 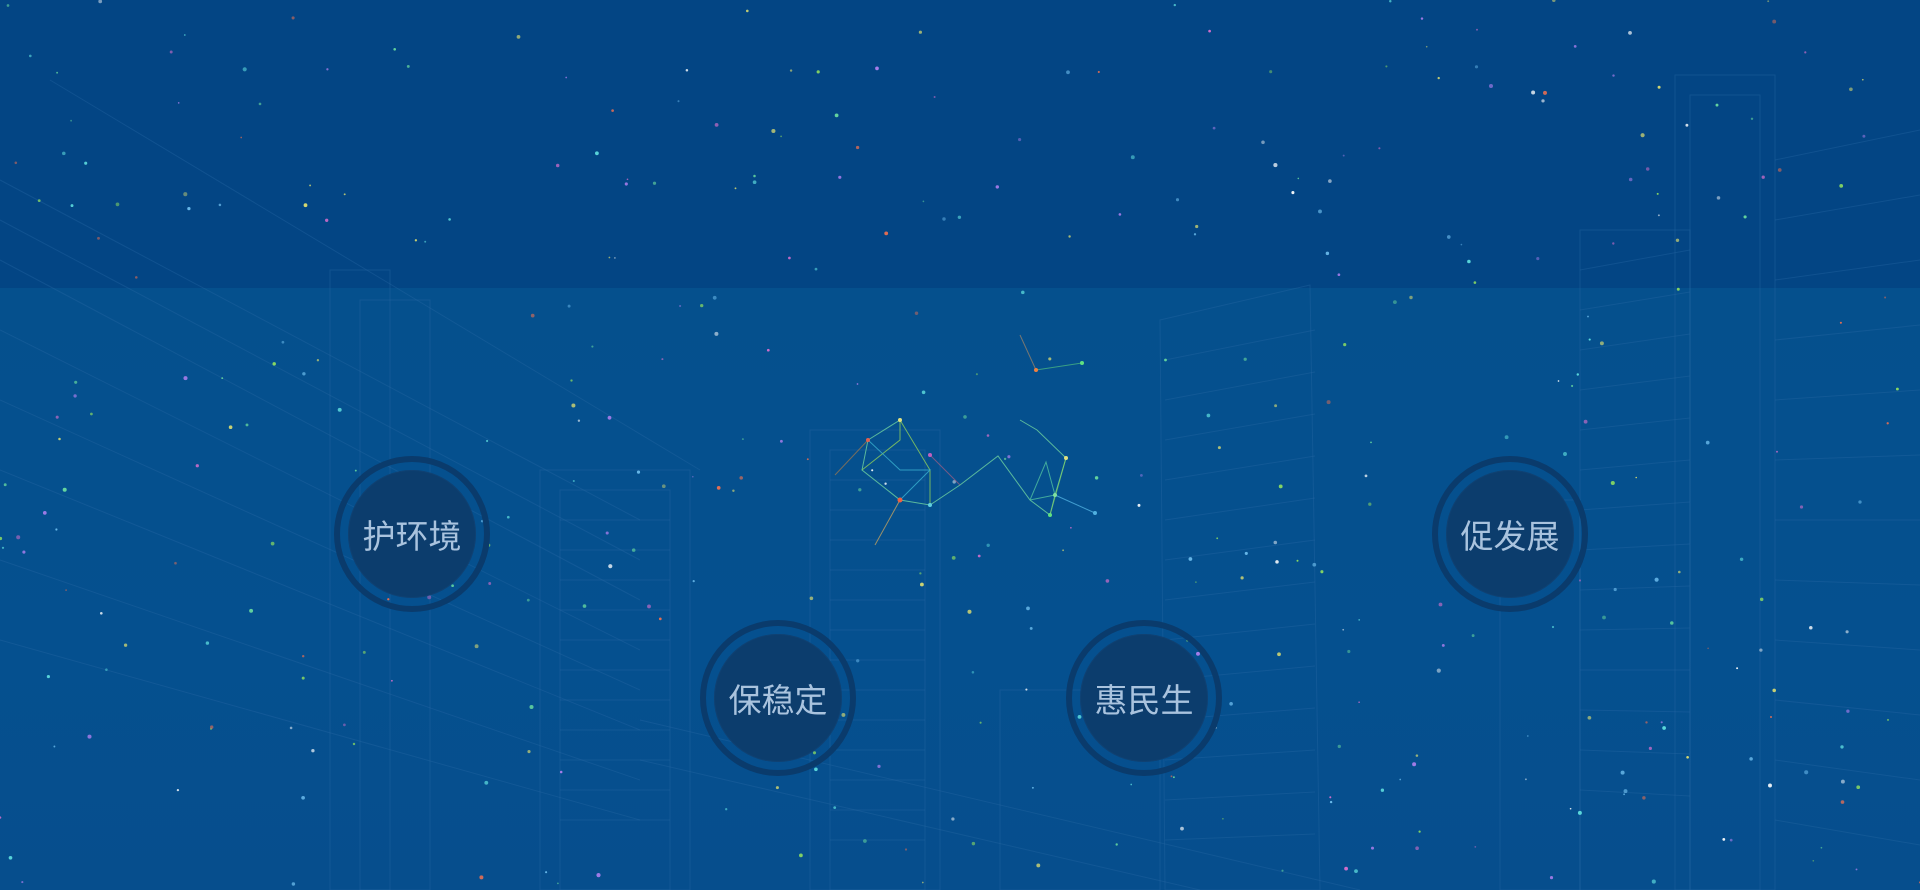 I want to click on particle-network-graphic, so click(x=965, y=440).